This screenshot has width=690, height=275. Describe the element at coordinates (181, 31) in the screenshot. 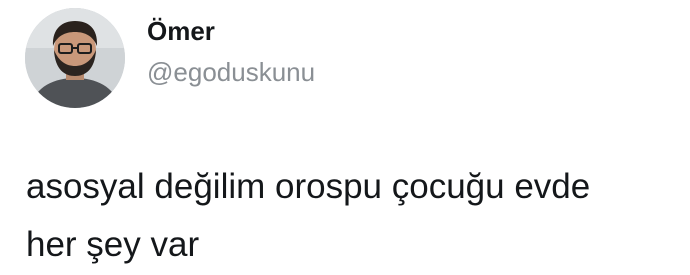

I see `display-name: Ömer` at that location.